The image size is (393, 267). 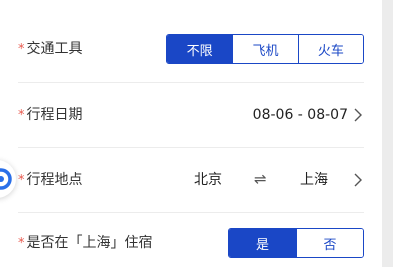 I want to click on places-label-text: 行程地点, so click(x=54, y=180).